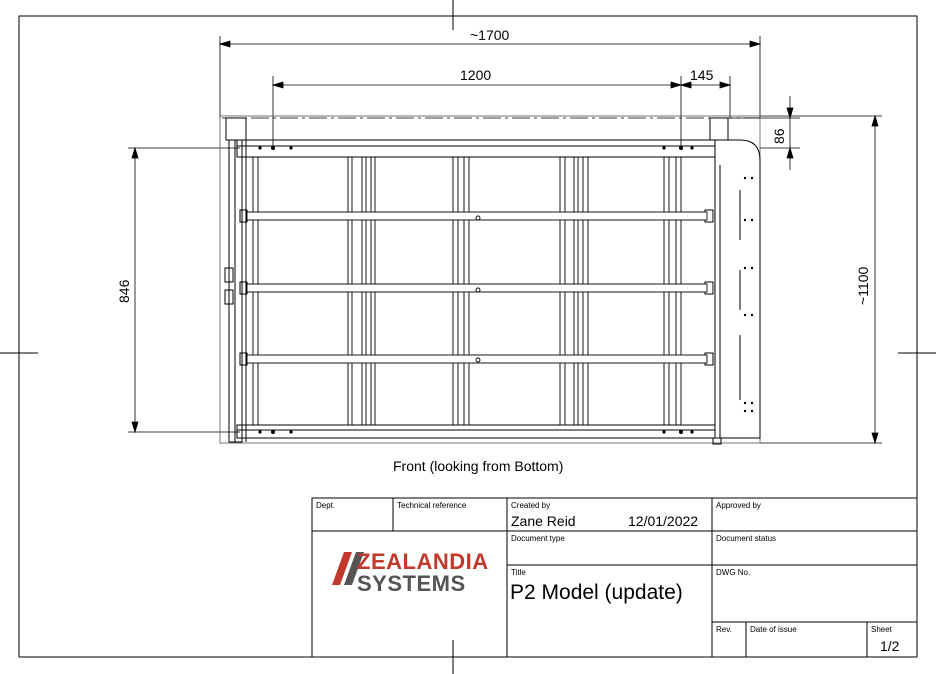 The image size is (936, 674). Describe the element at coordinates (124, 291) in the screenshot. I see `dim-height-left-label: 846` at that location.